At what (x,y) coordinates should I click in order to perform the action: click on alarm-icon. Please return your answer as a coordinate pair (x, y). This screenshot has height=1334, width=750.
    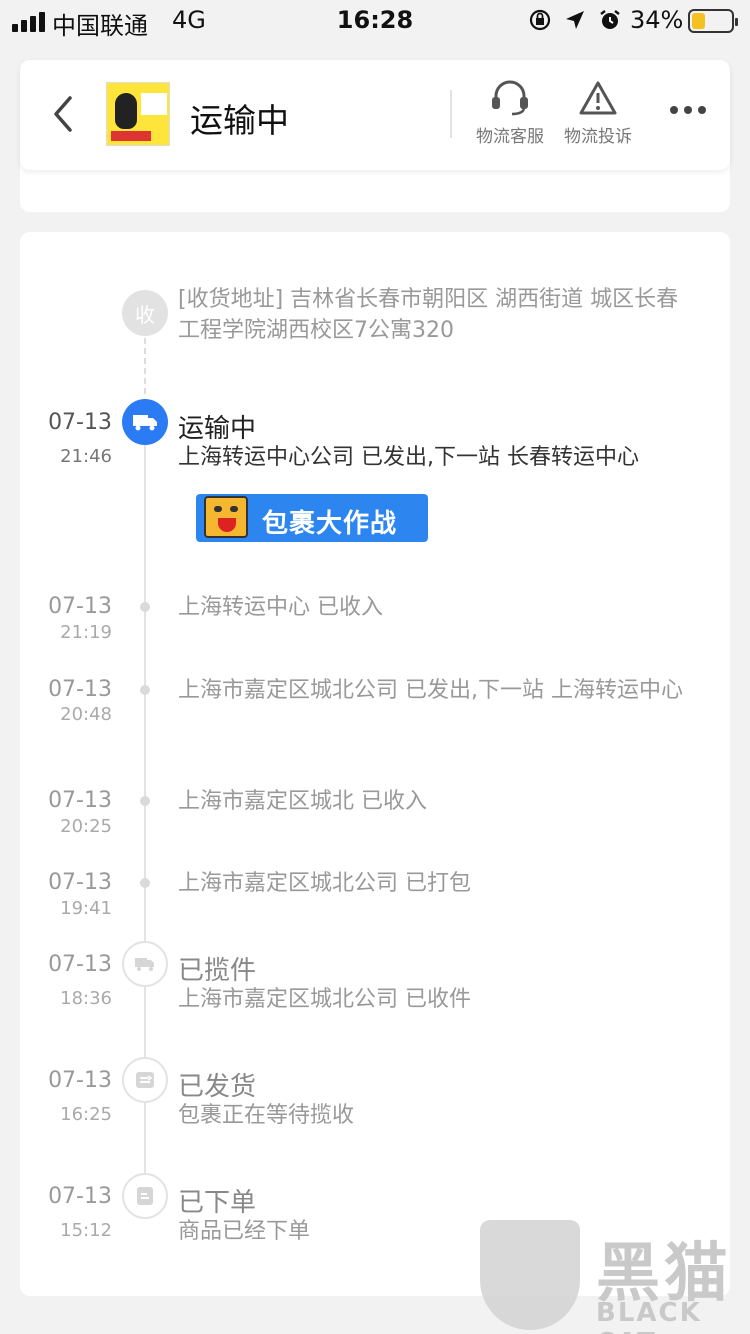
    Looking at the image, I should click on (610, 19).